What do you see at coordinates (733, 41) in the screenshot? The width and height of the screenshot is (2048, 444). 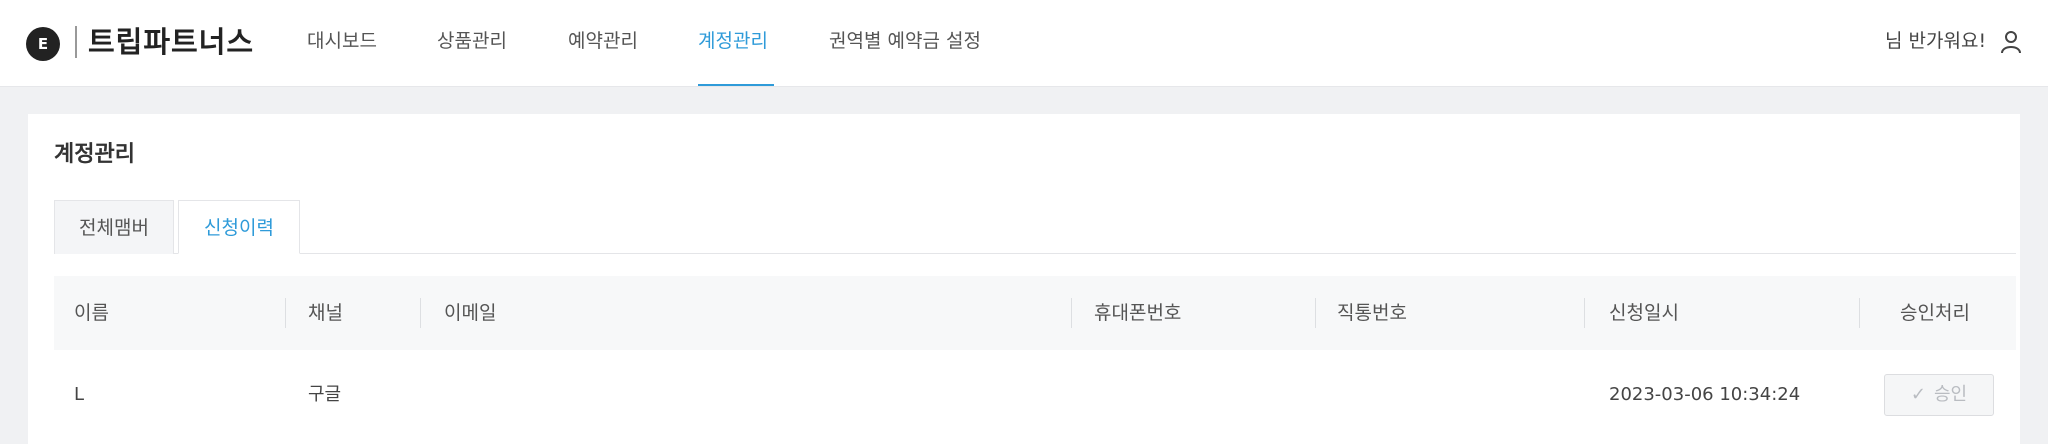 I see `nav-item-accounts: 계정관리` at bounding box center [733, 41].